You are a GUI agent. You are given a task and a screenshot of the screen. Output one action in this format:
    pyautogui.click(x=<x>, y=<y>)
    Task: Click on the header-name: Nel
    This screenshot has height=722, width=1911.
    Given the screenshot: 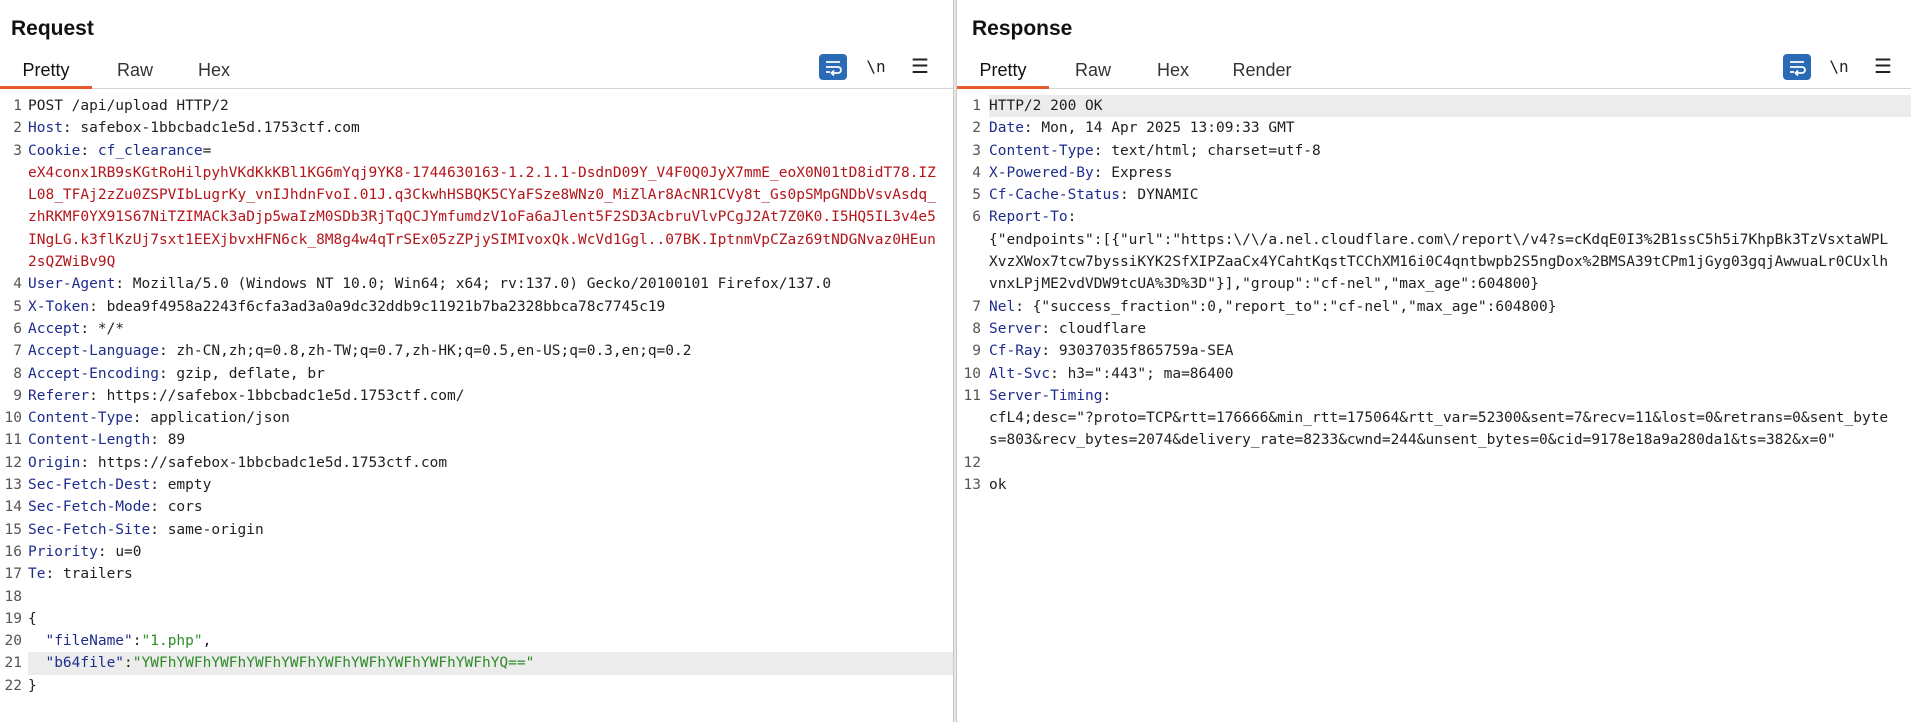 What is the action you would take?
    pyautogui.click(x=1002, y=306)
    